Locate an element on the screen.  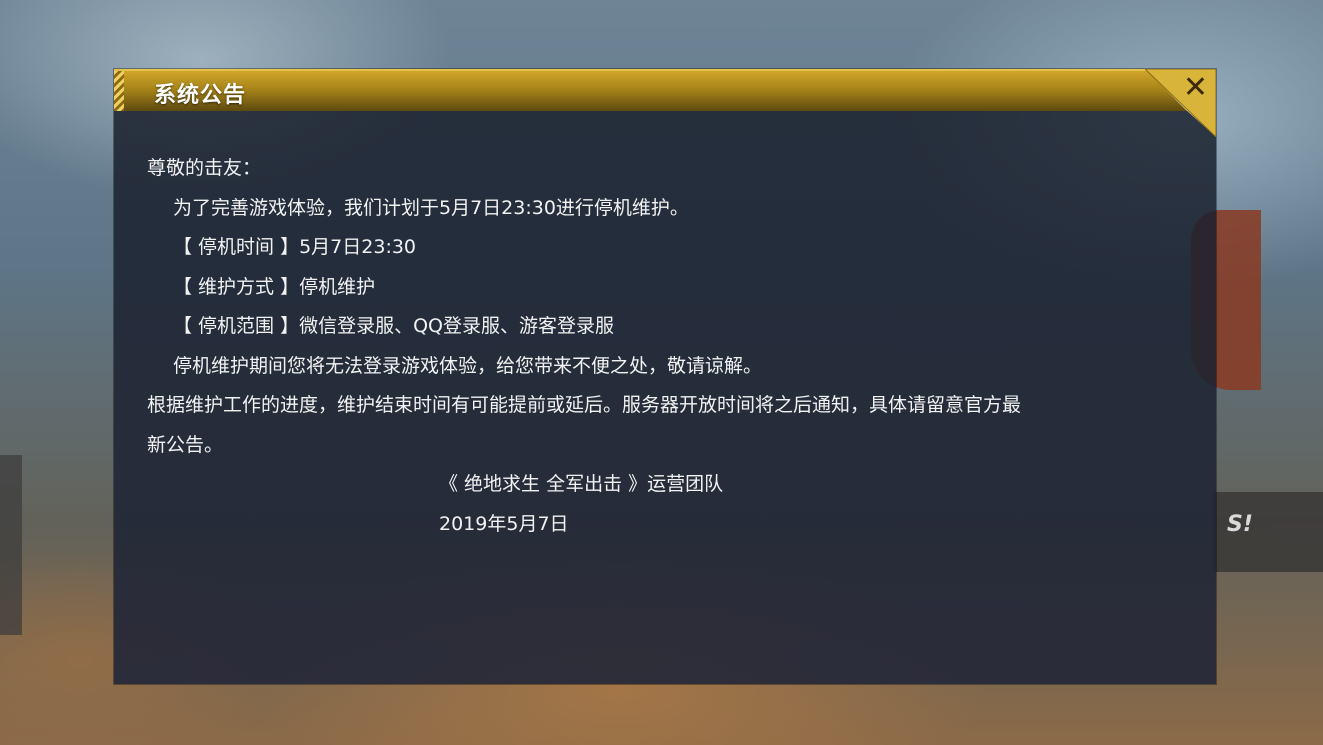
signature-team: 《 绝地求生 全军出击 》运营团队 is located at coordinates (581, 484).